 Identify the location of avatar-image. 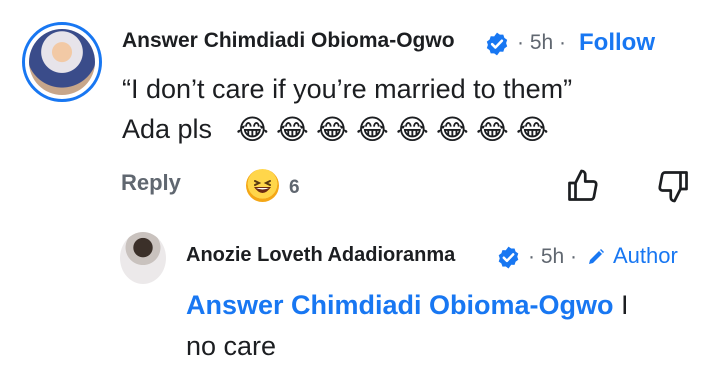
(62, 62).